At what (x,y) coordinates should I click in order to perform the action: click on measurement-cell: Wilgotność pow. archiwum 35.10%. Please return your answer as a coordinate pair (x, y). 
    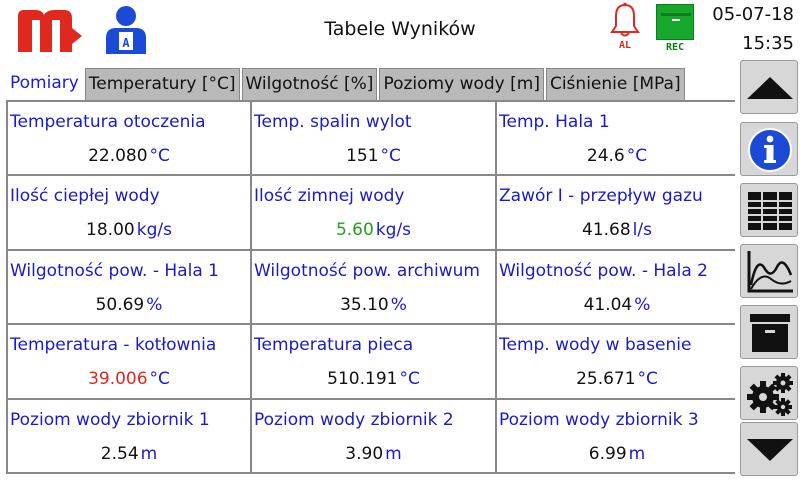
    Looking at the image, I should click on (373, 287).